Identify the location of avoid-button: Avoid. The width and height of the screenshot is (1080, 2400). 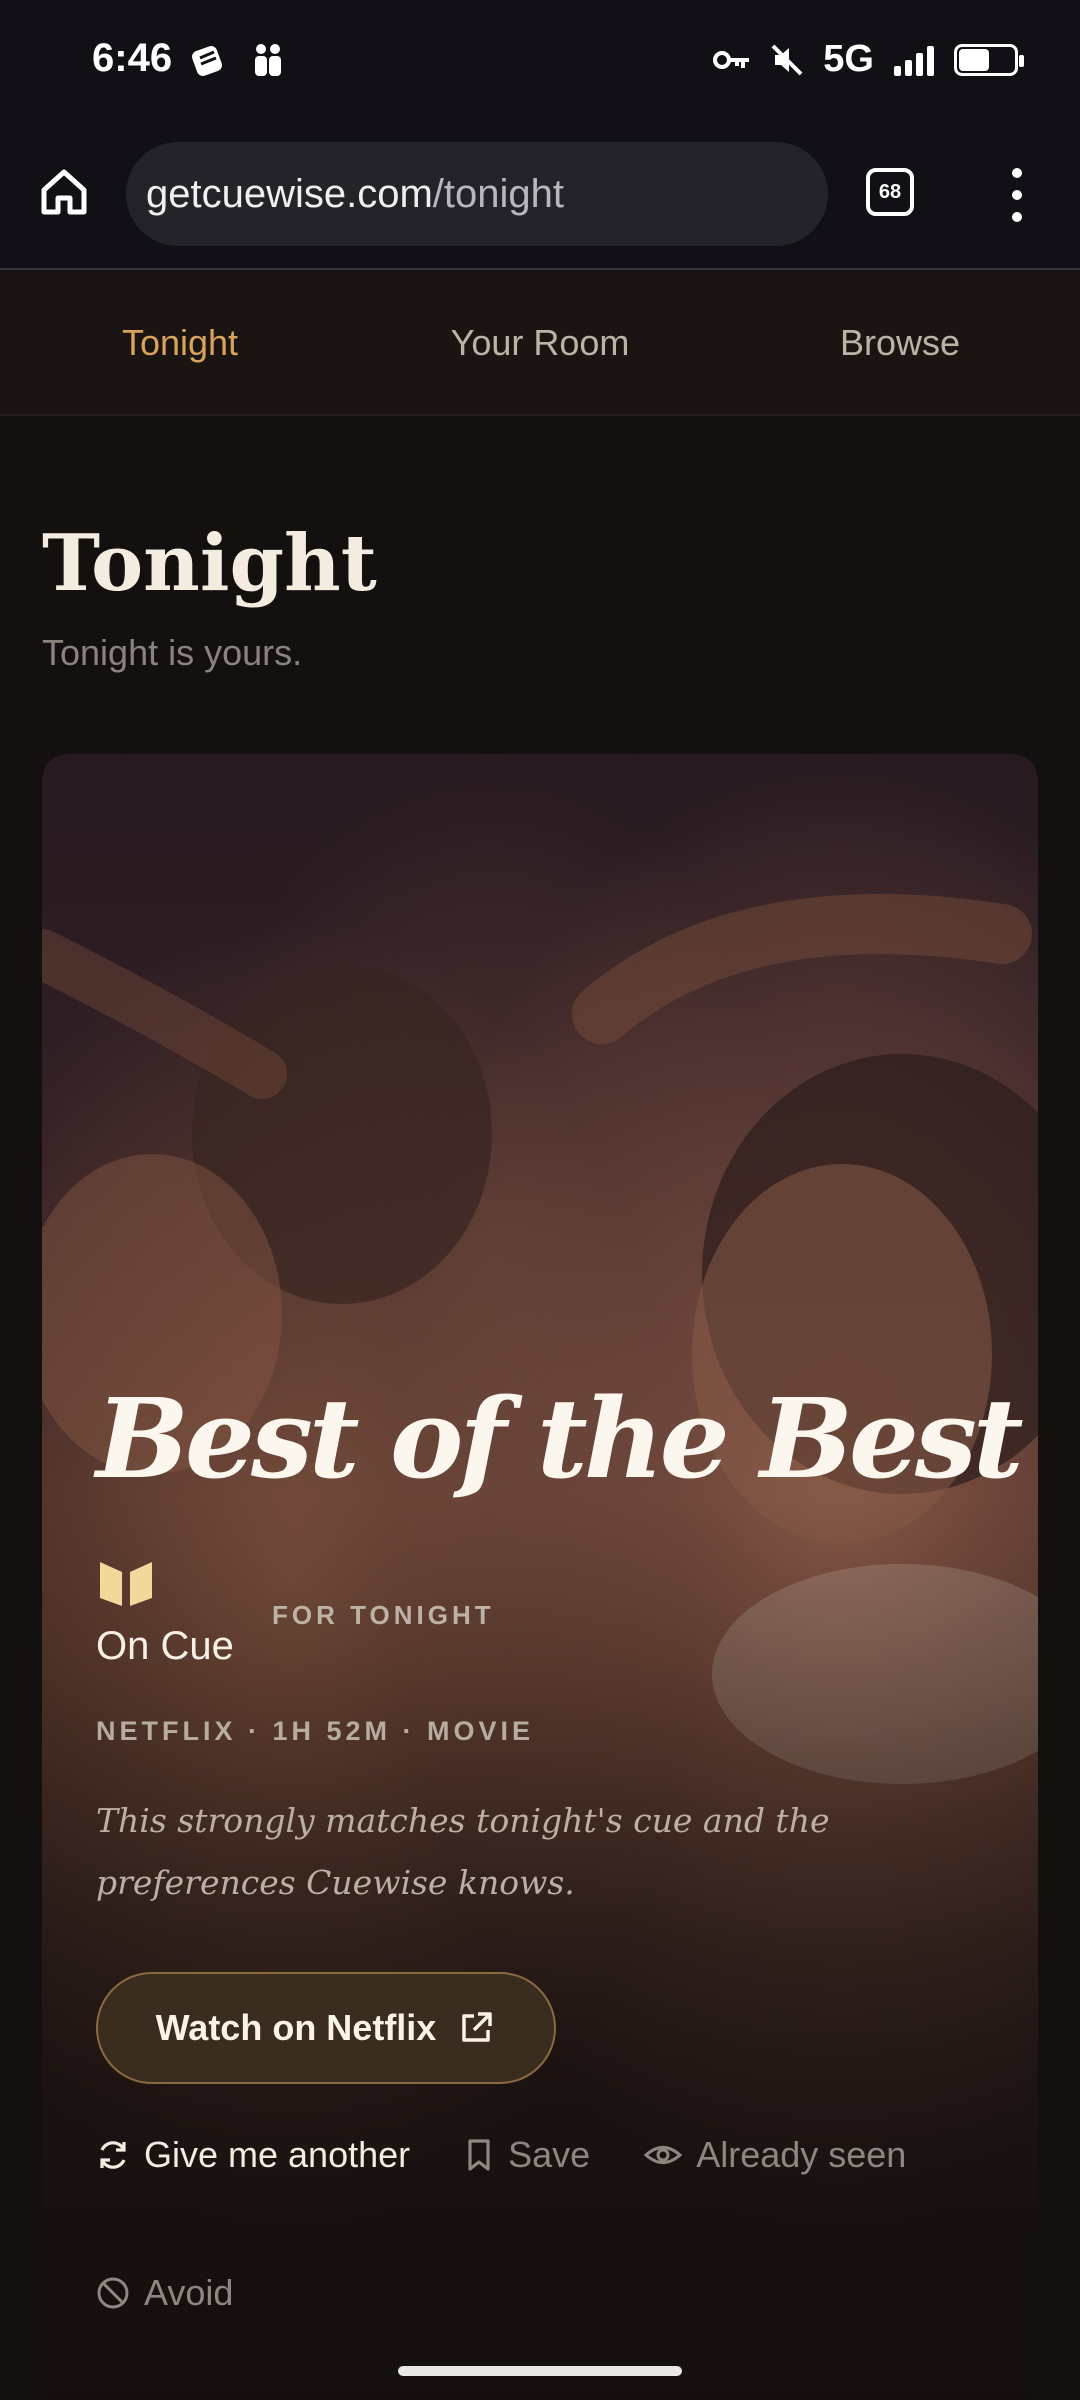
(164, 2293).